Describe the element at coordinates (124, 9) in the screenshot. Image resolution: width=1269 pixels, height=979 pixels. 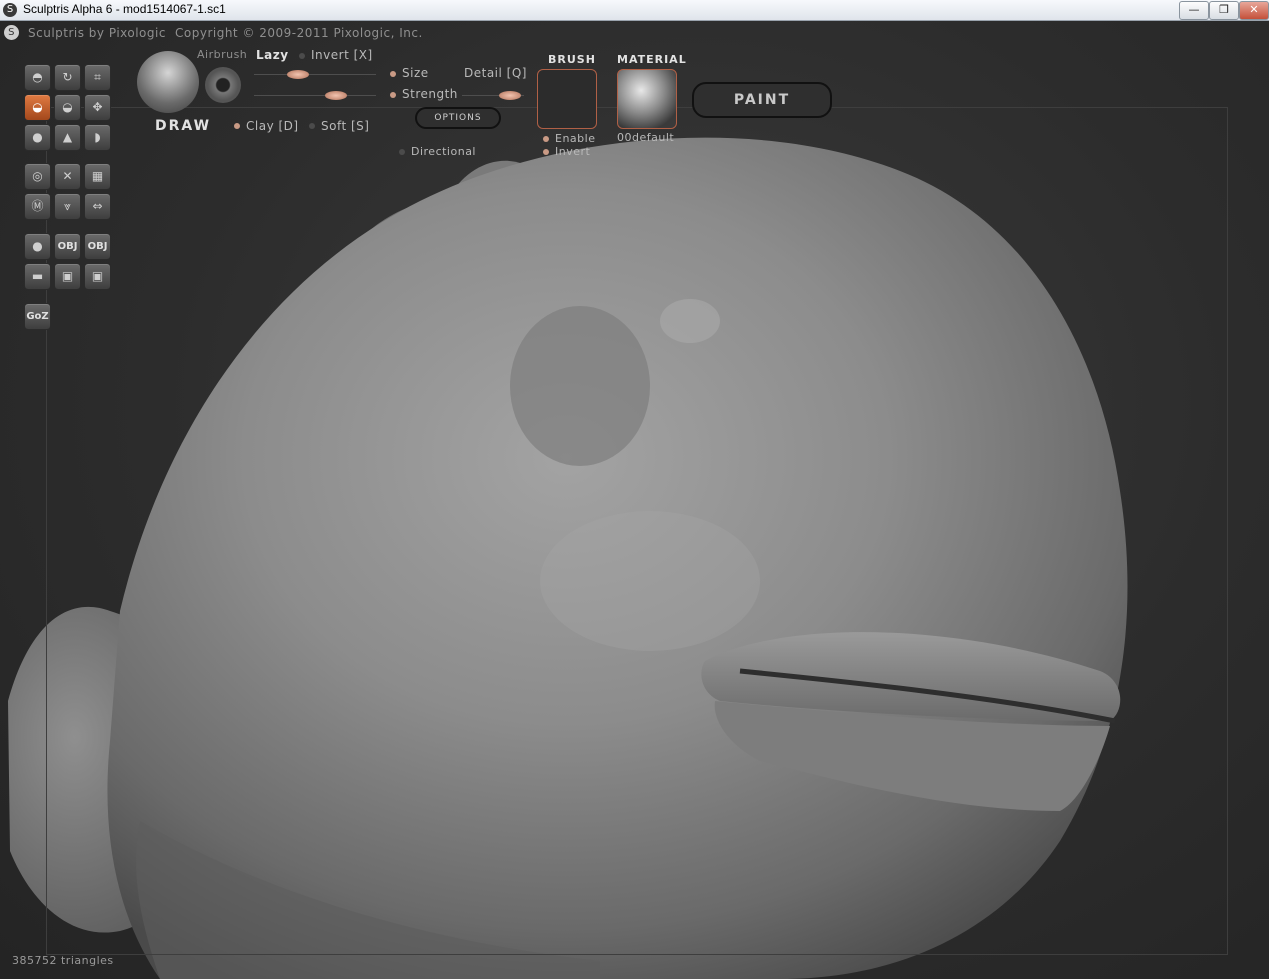
I see `window-title: Sculptris Alpha 6 - mod1514067-1.sc1` at that location.